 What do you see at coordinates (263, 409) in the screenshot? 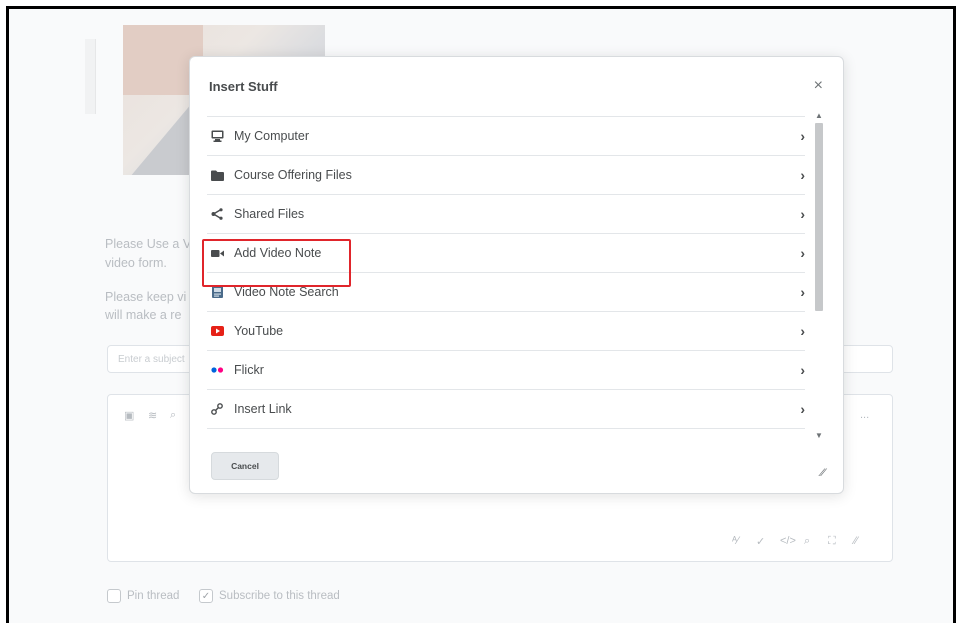
I see `list-item-label: Insert Link` at bounding box center [263, 409].